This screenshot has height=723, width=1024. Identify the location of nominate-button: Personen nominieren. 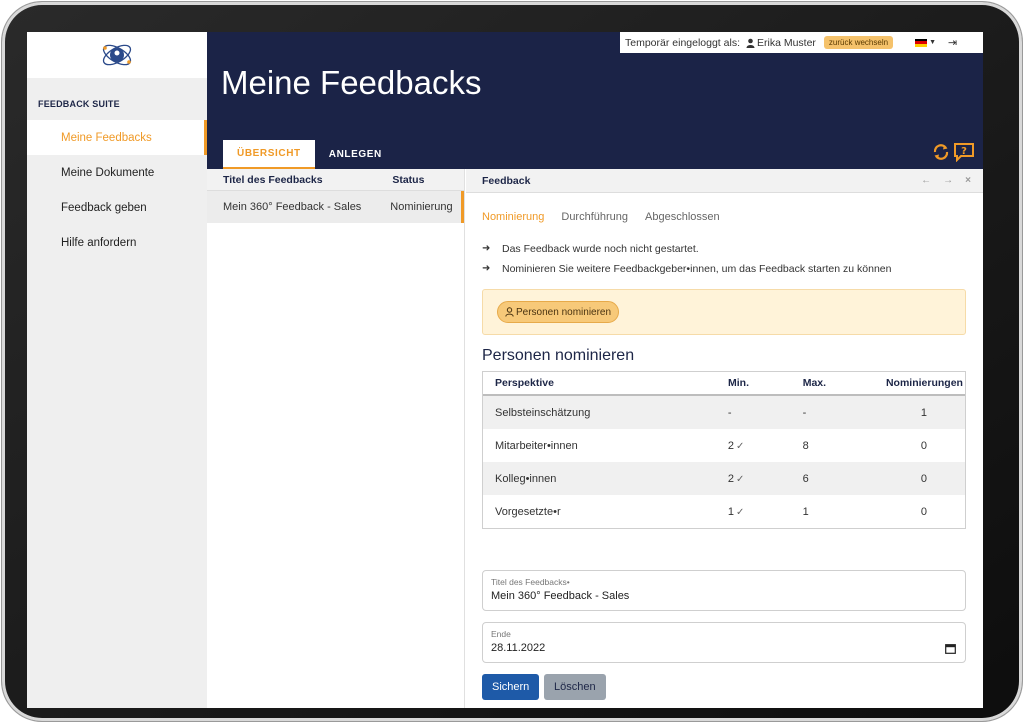
(558, 312).